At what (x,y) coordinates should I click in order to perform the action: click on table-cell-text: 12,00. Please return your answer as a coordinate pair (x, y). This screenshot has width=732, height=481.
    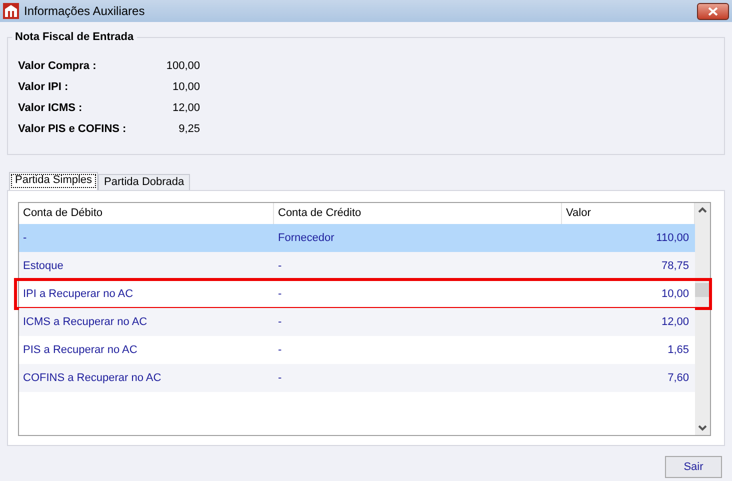
    Looking at the image, I should click on (675, 322).